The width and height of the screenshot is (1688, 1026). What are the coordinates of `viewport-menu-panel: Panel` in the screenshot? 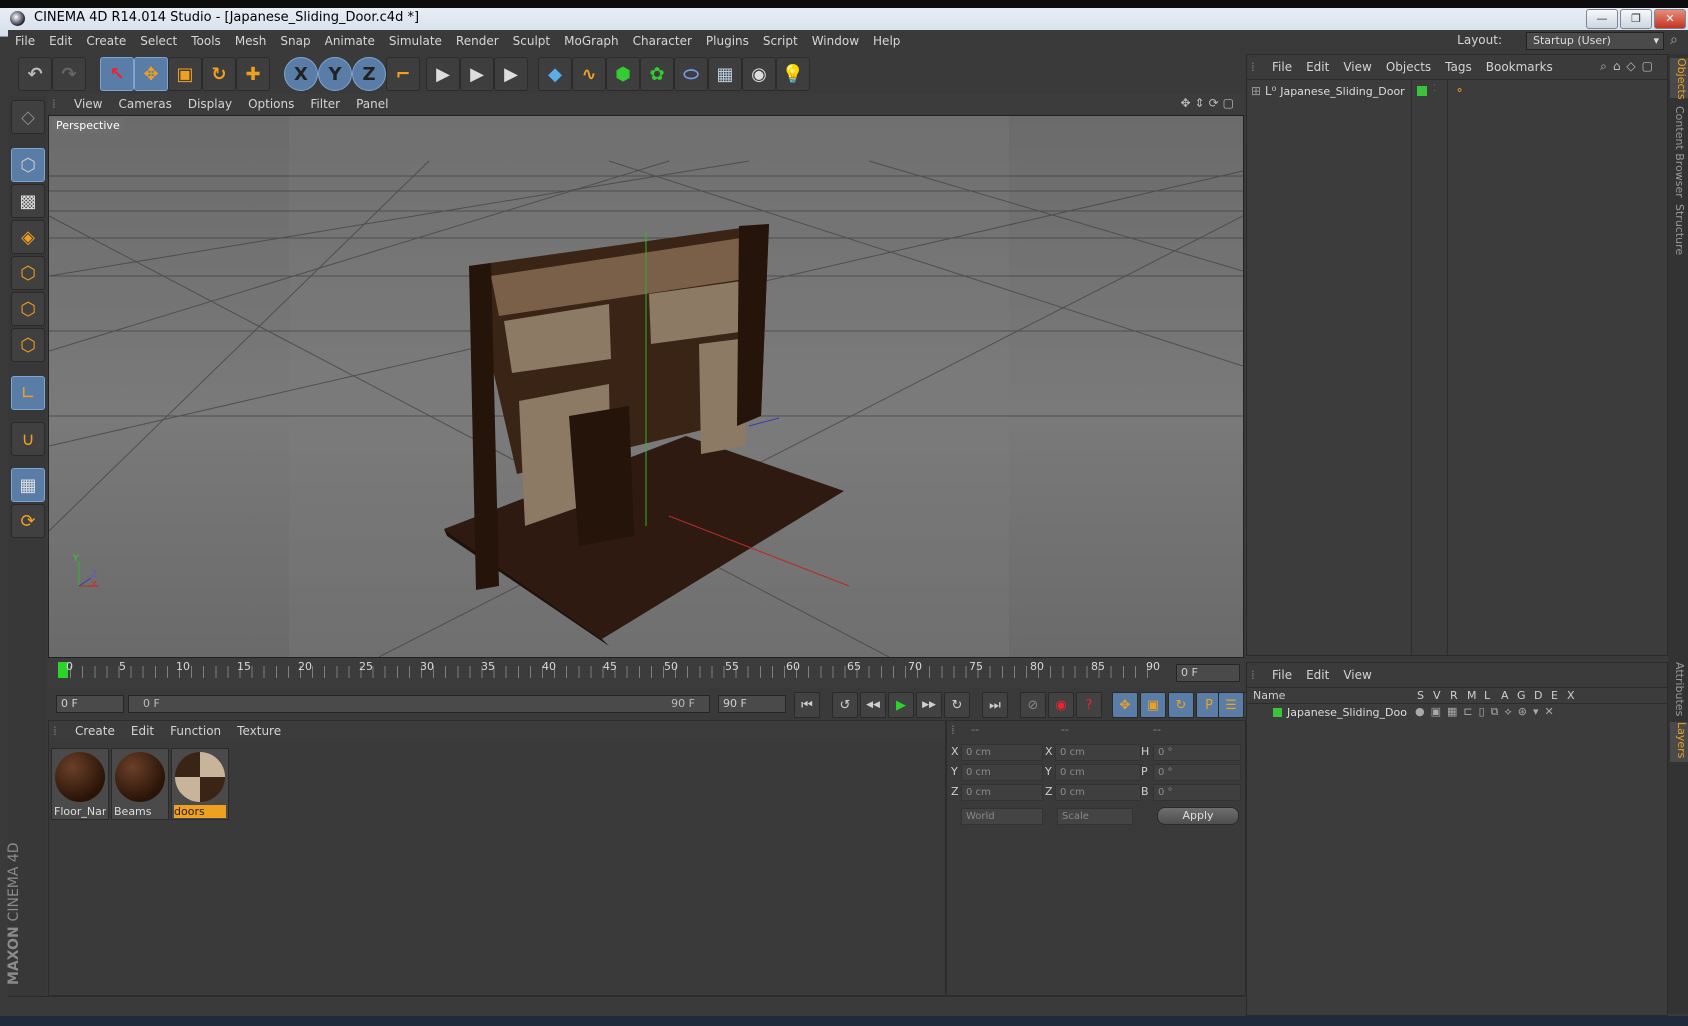 It's located at (372, 104).